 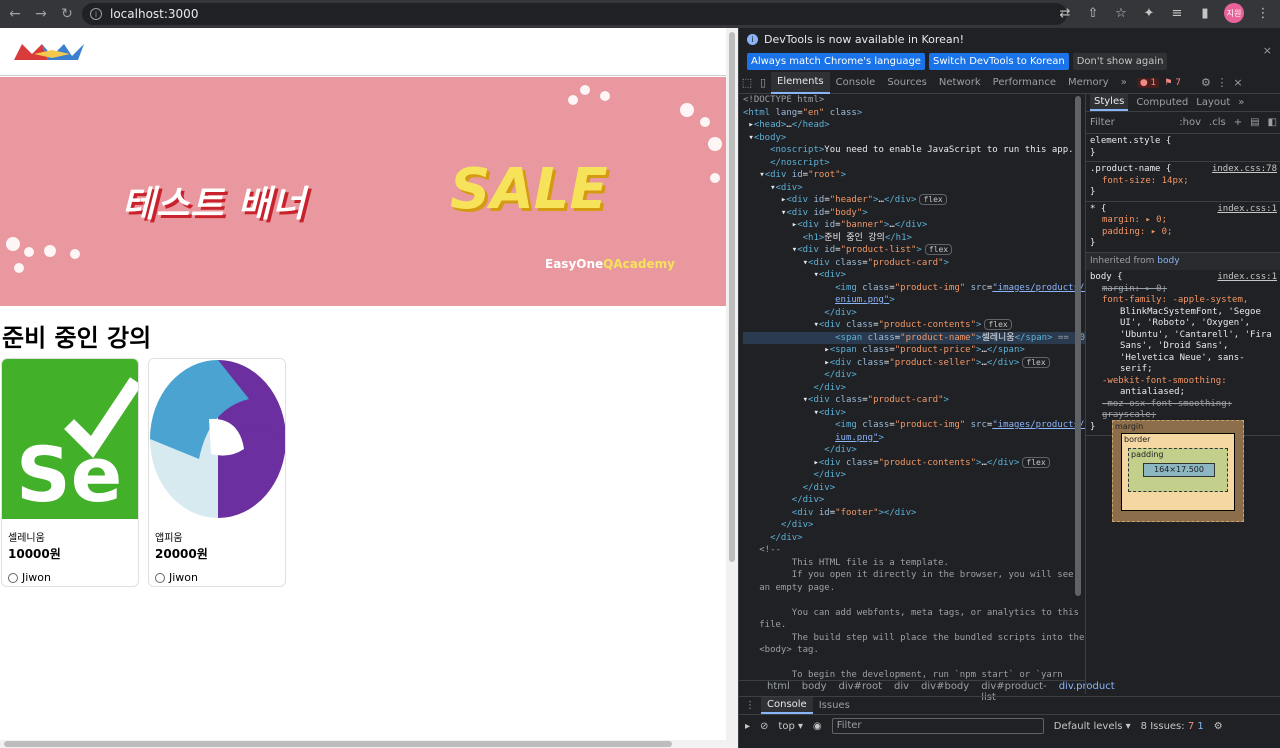 What do you see at coordinates (1183, 301) in the screenshot?
I see `css-declaration: font-family: -apple-system,` at bounding box center [1183, 301].